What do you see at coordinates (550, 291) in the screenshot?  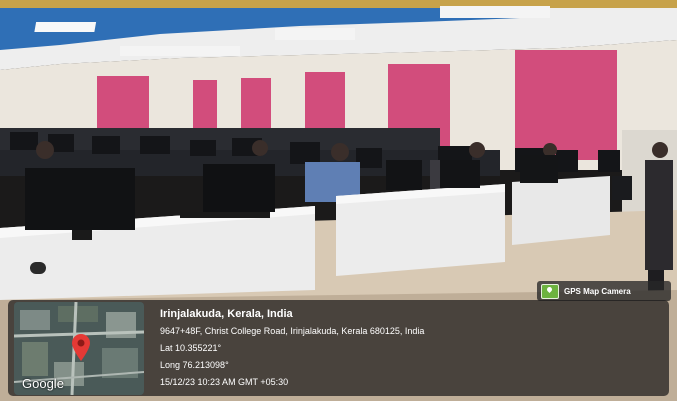 I see `map-pin-logo-icon` at bounding box center [550, 291].